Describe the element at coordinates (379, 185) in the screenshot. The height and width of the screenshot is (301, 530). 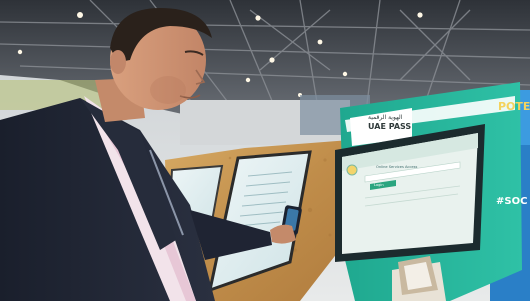
I see `kiosk-login-label: Login` at that location.